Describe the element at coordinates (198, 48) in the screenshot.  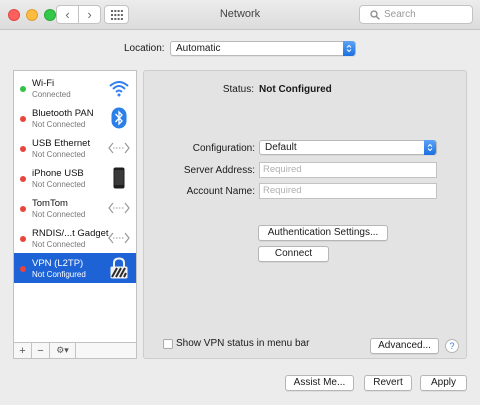
I see `location-value: Automatic` at that location.